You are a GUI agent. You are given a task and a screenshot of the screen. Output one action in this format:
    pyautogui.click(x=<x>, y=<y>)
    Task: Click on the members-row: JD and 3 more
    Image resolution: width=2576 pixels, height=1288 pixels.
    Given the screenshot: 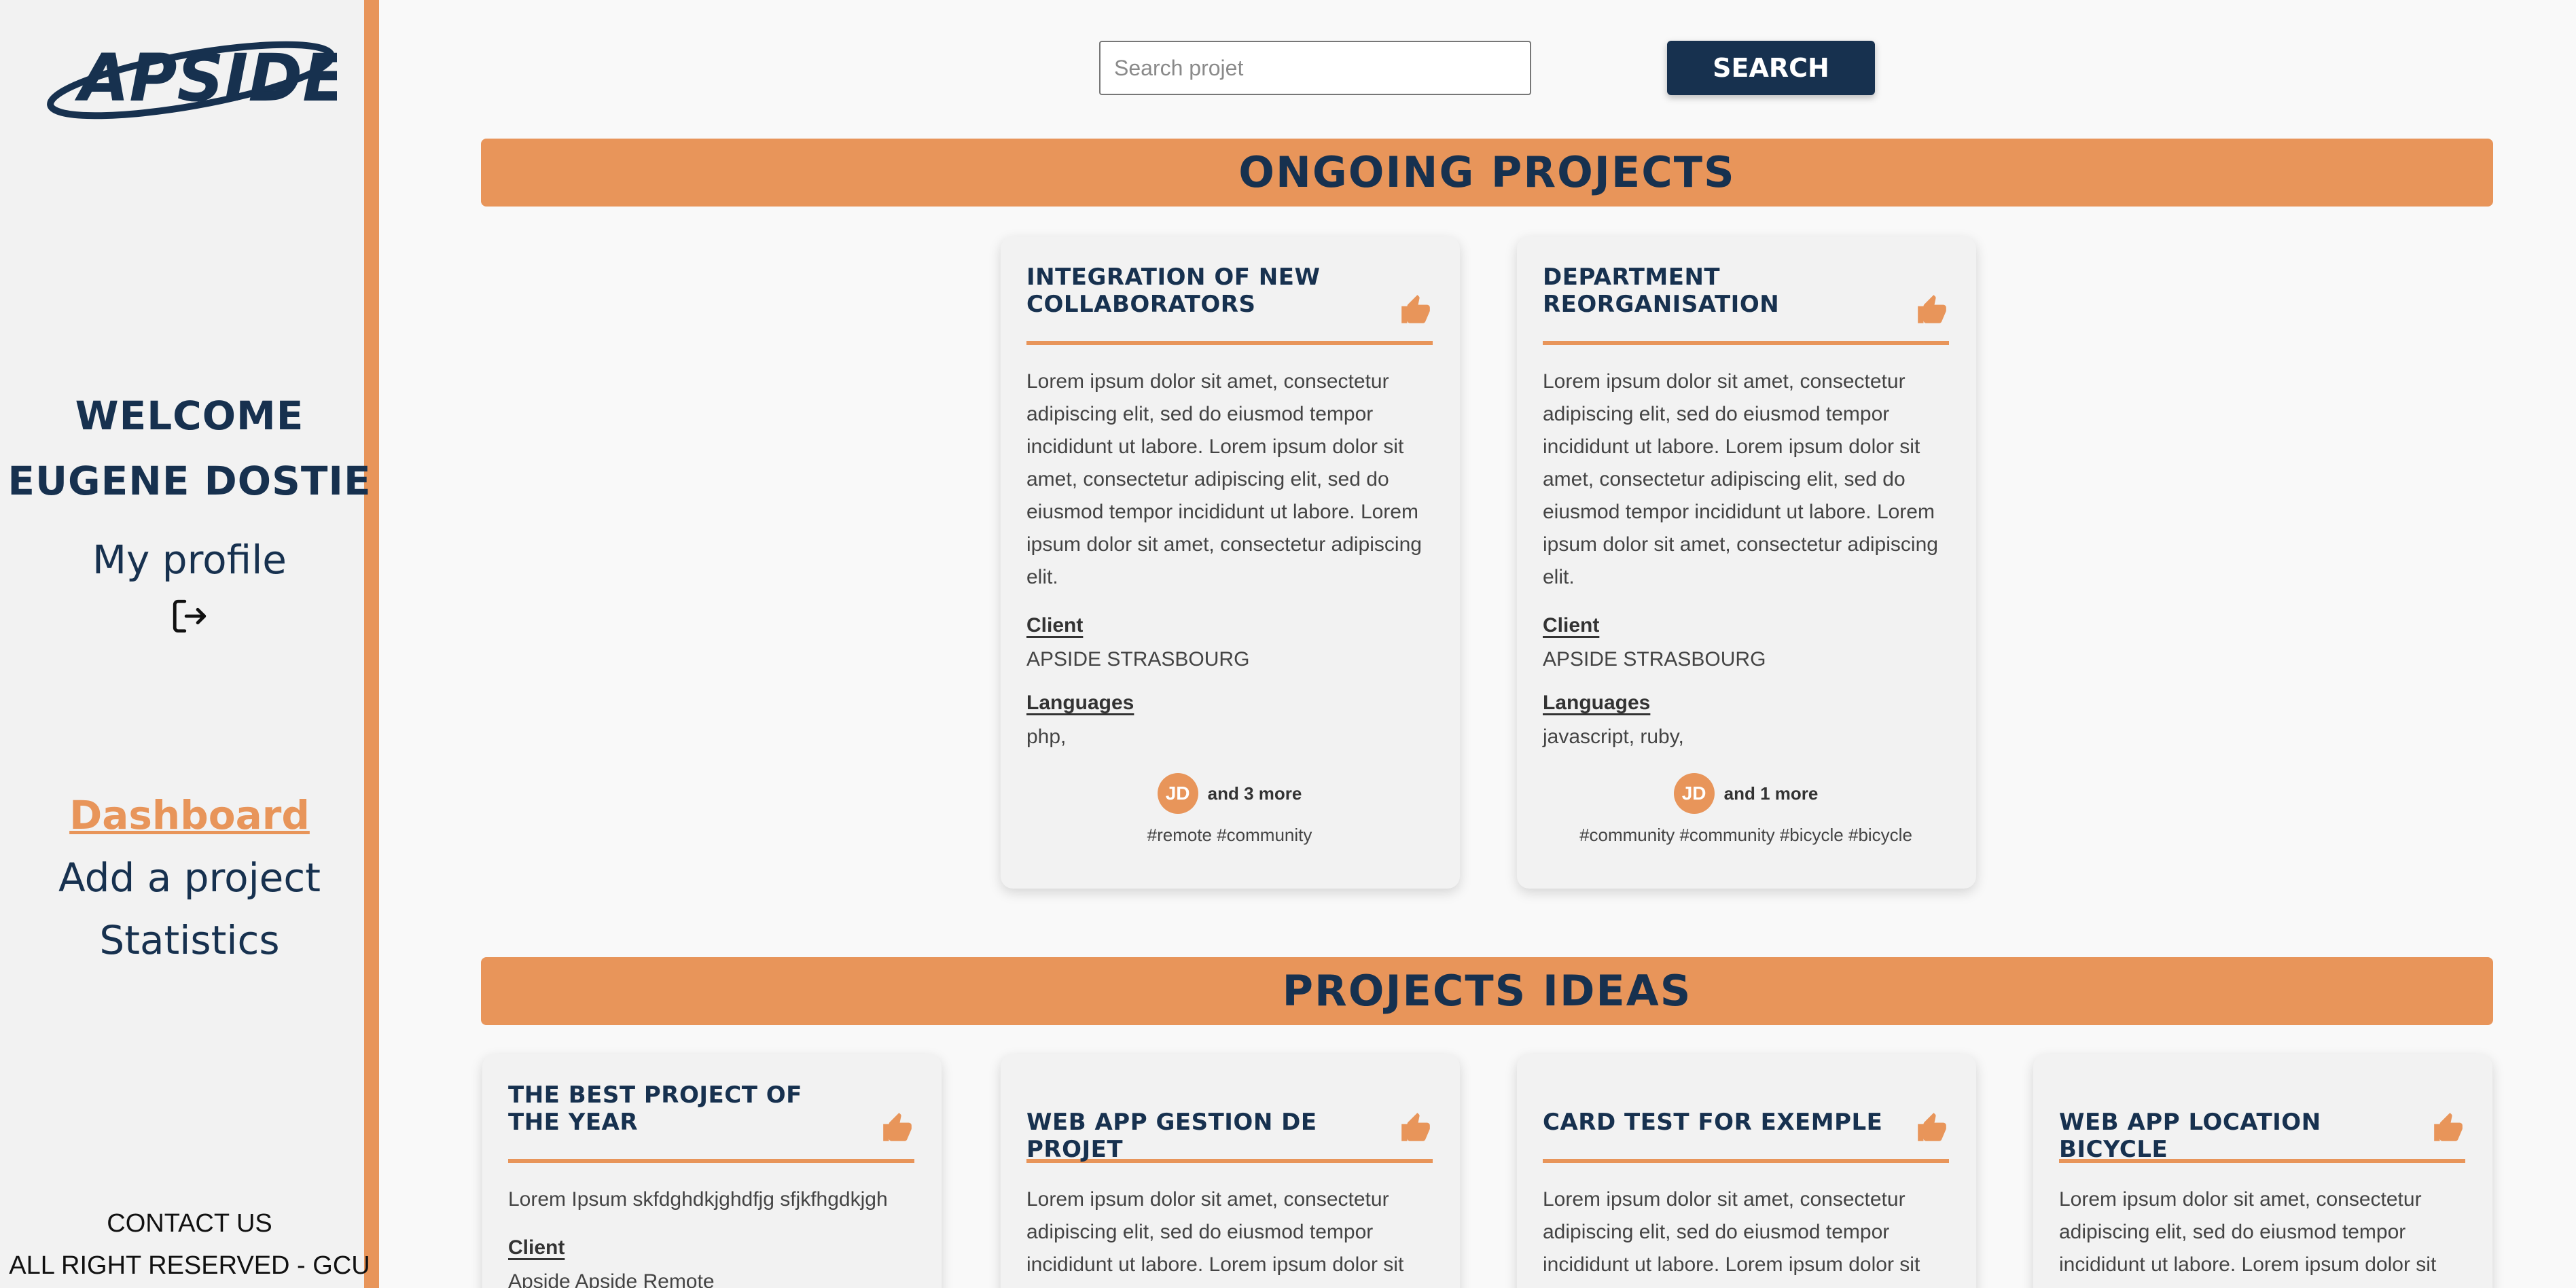 What is the action you would take?
    pyautogui.click(x=1229, y=794)
    